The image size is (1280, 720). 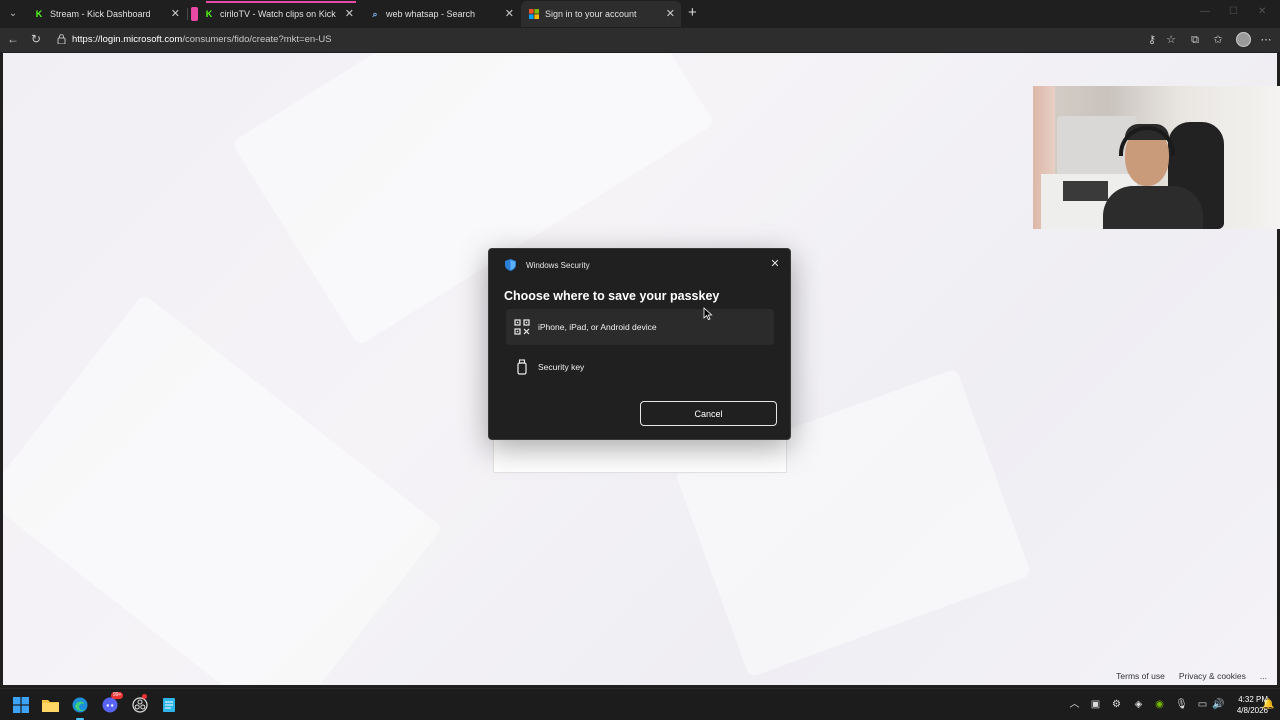 What do you see at coordinates (558, 265) in the screenshot?
I see `dialog-app-title: Windows Security` at bounding box center [558, 265].